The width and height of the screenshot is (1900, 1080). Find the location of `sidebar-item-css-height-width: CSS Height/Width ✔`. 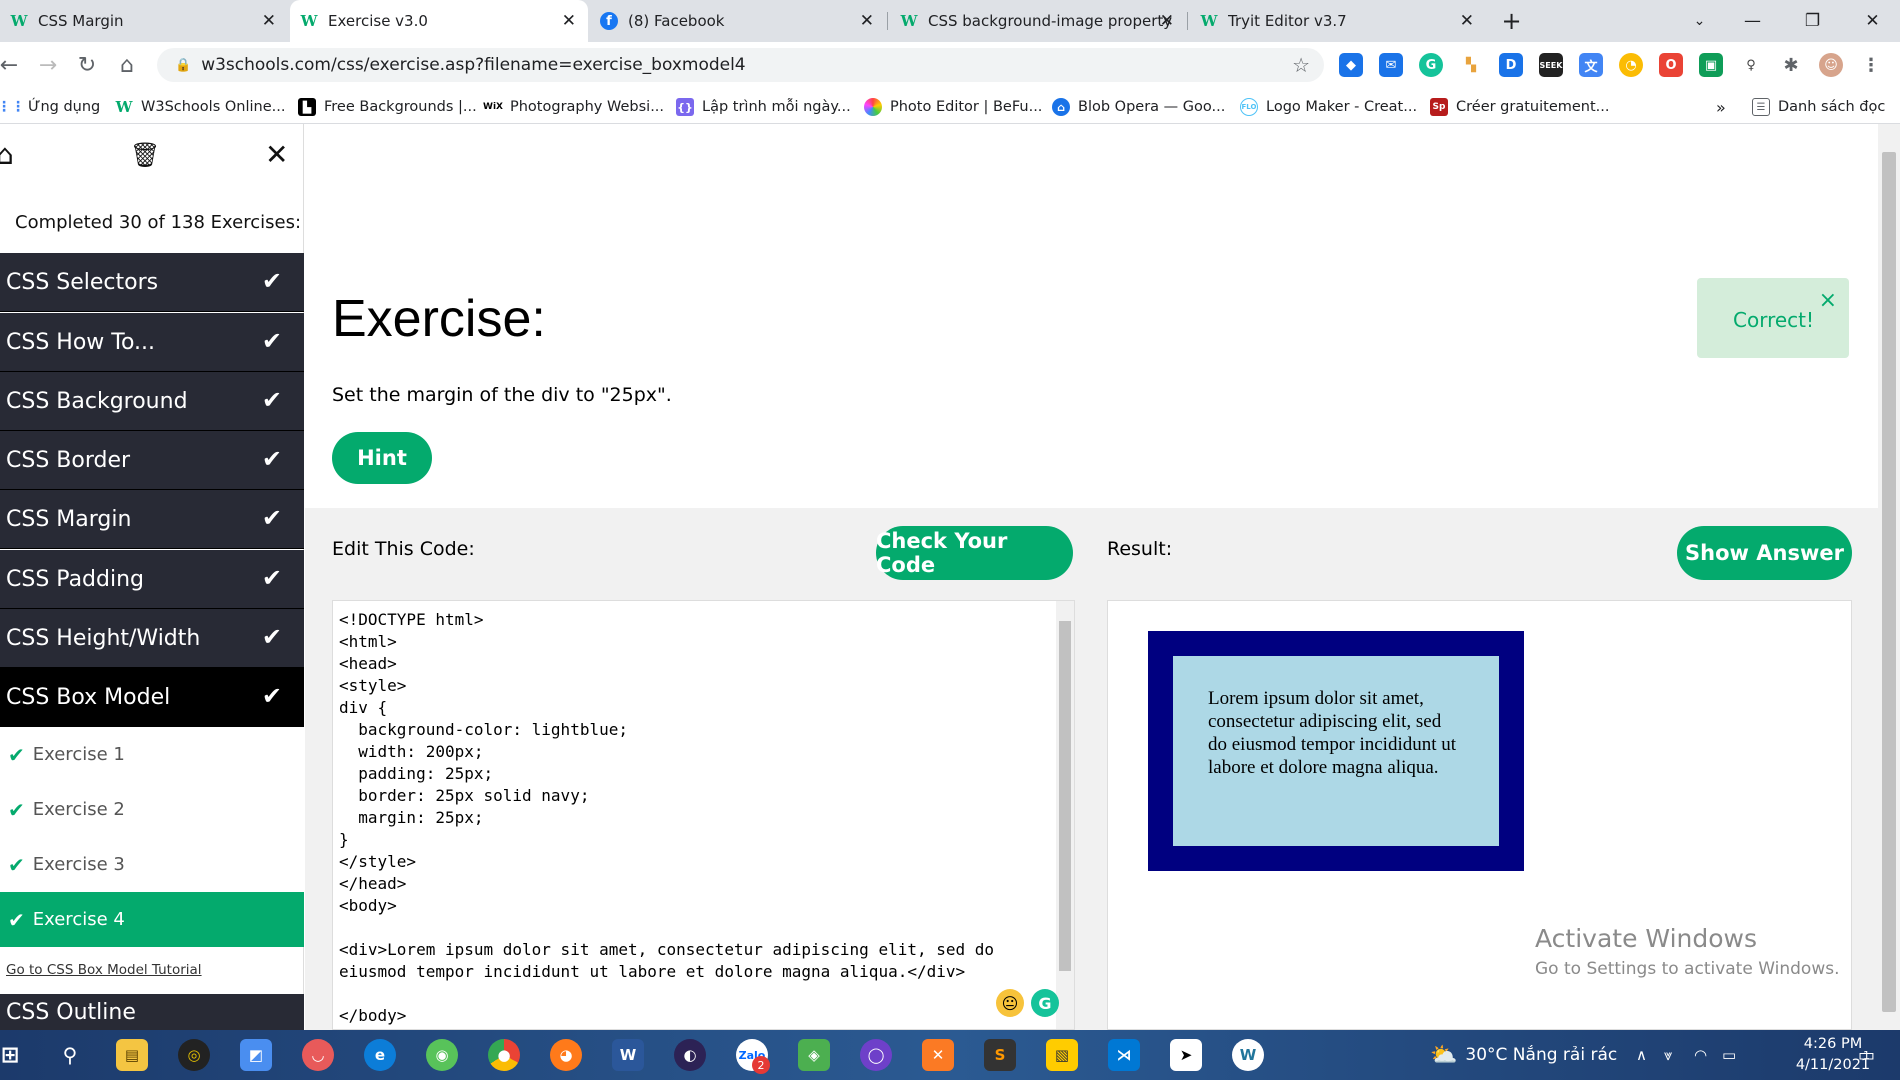

sidebar-item-css-height-width: CSS Height/Width ✔ is located at coordinates (152, 638).